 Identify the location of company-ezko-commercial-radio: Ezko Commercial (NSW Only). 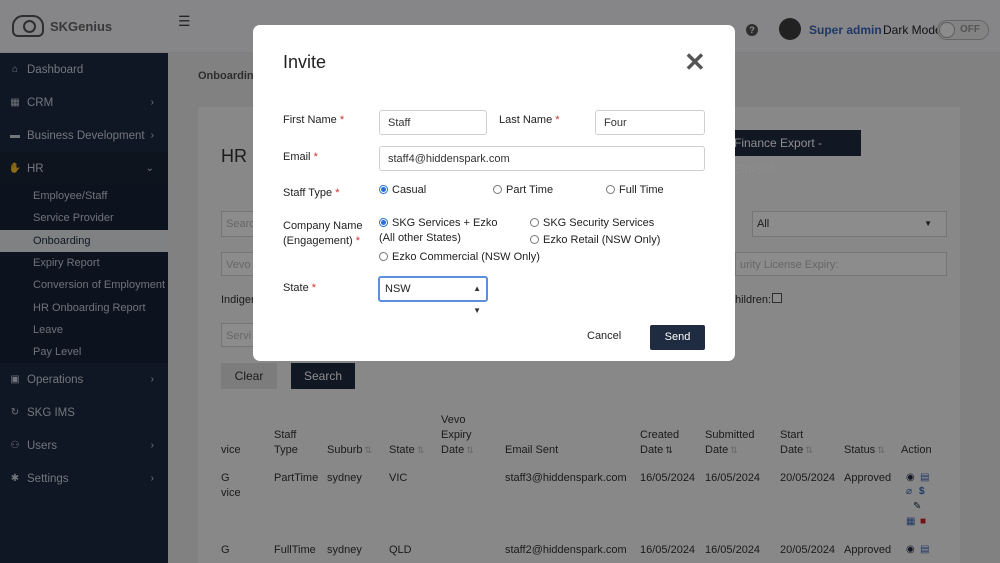
(459, 257).